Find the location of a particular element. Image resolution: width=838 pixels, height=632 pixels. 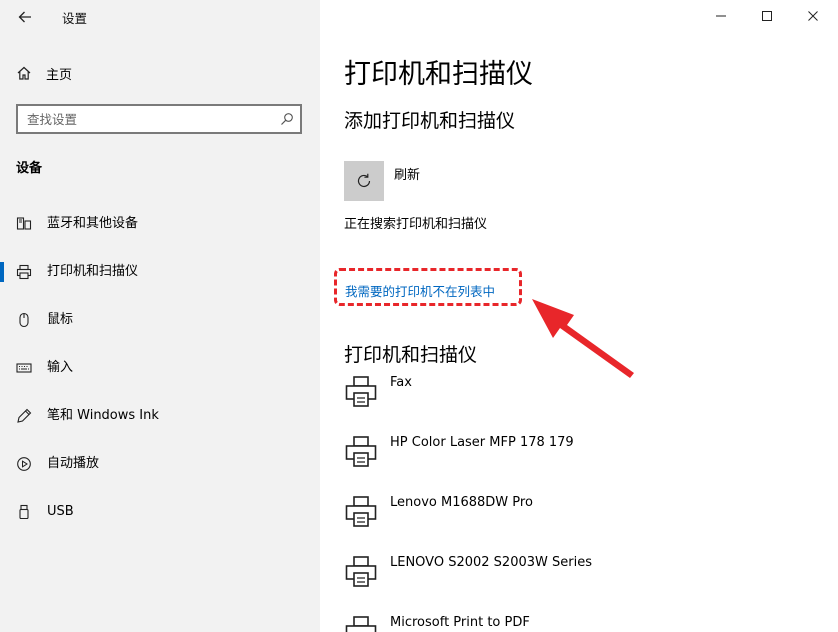

printer-name: LENOVO S2002 S2003W Series is located at coordinates (491, 562).